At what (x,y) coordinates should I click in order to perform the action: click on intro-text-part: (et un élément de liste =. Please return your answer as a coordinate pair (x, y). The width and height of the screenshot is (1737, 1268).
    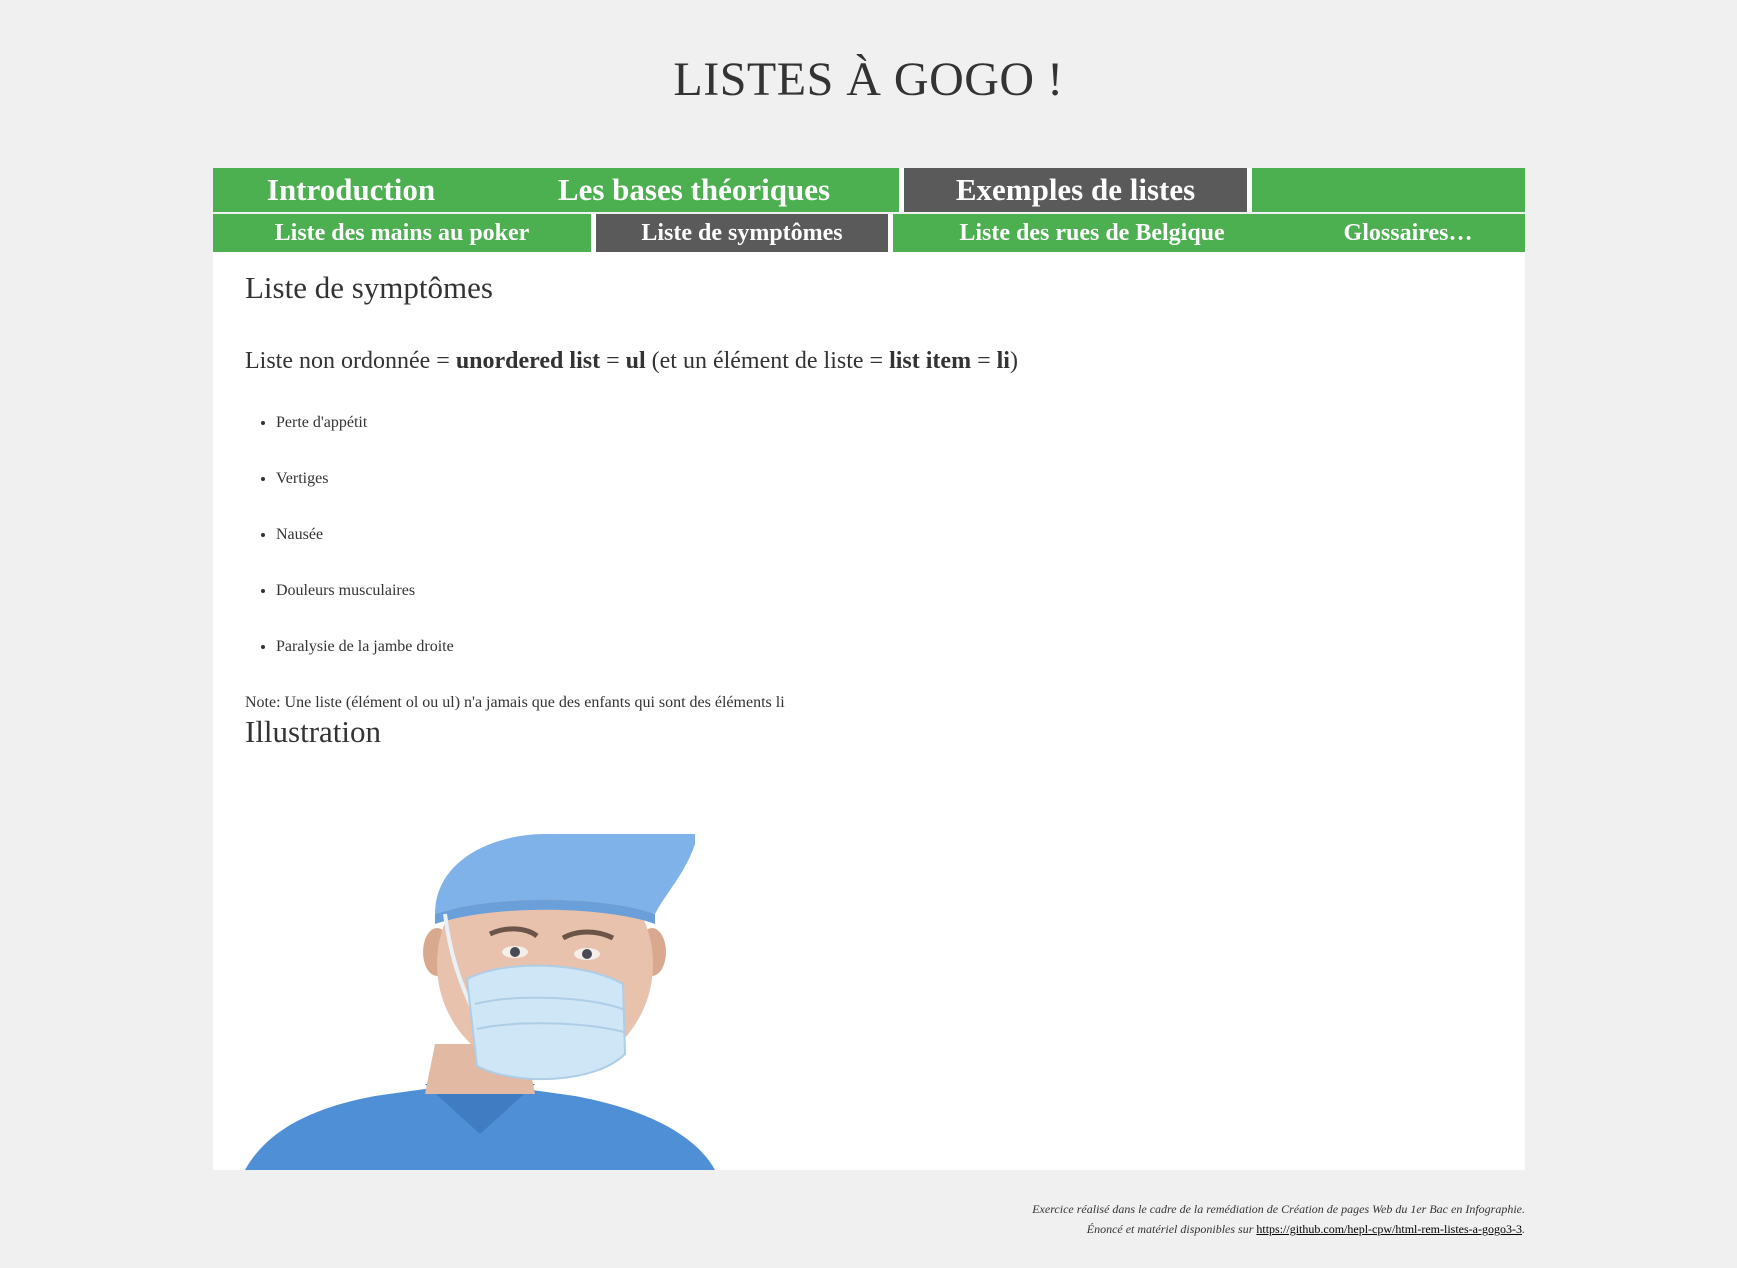
    Looking at the image, I should click on (767, 361).